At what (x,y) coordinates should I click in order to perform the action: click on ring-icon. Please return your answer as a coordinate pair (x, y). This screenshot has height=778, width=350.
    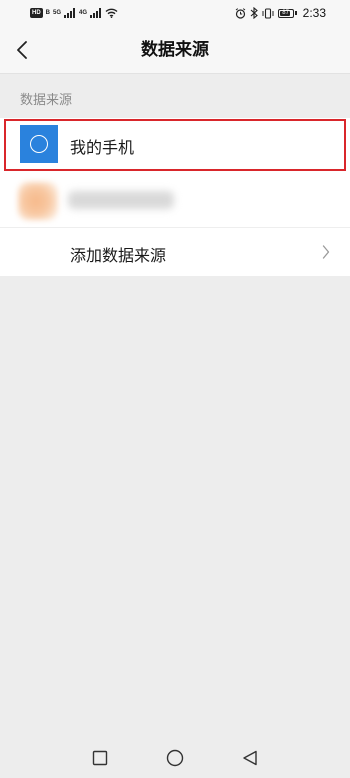
    Looking at the image, I should click on (39, 144).